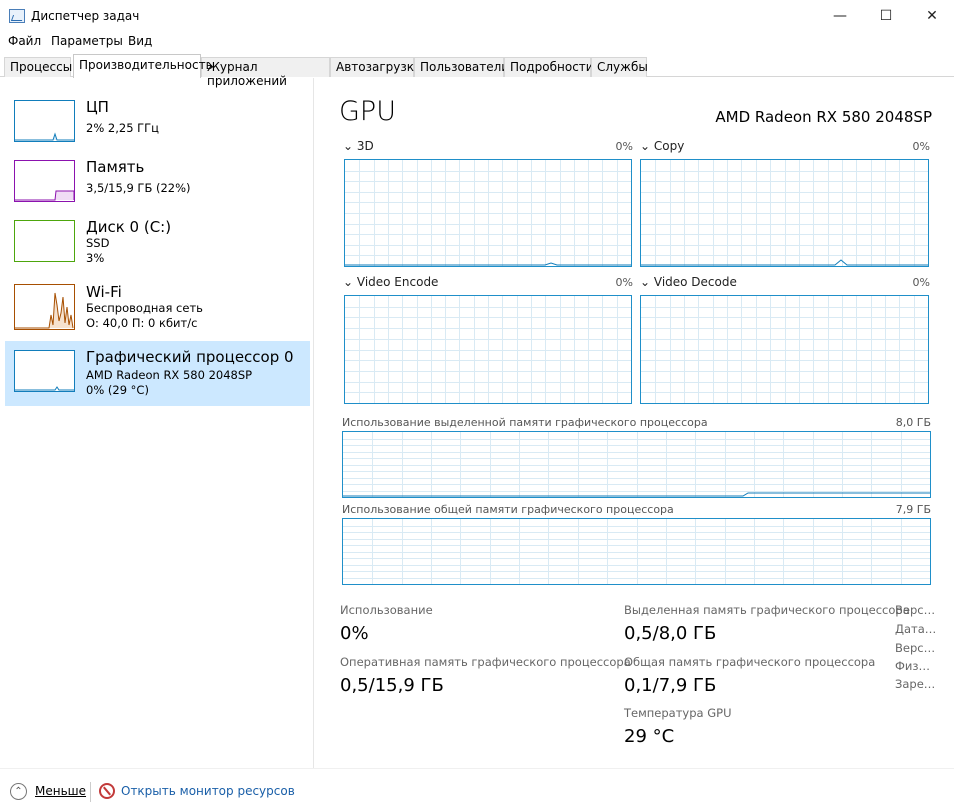 Image resolution: width=954 pixels, height=807 pixels. I want to click on engine-label: Video Decode, so click(695, 282).